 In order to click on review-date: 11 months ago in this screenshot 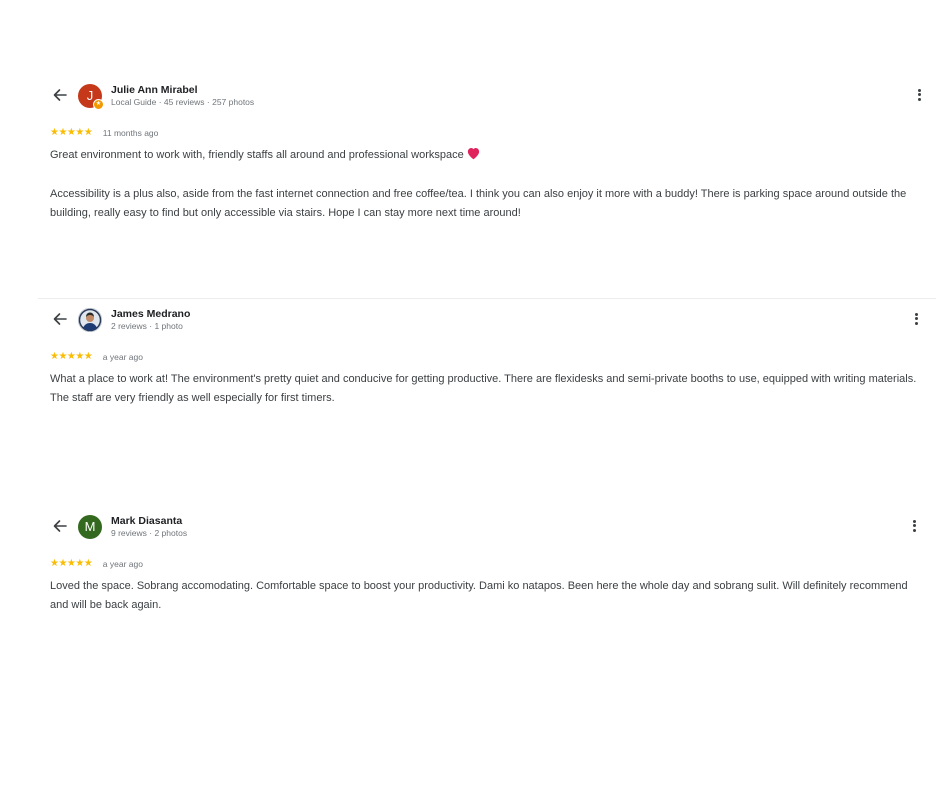, I will do `click(130, 132)`.